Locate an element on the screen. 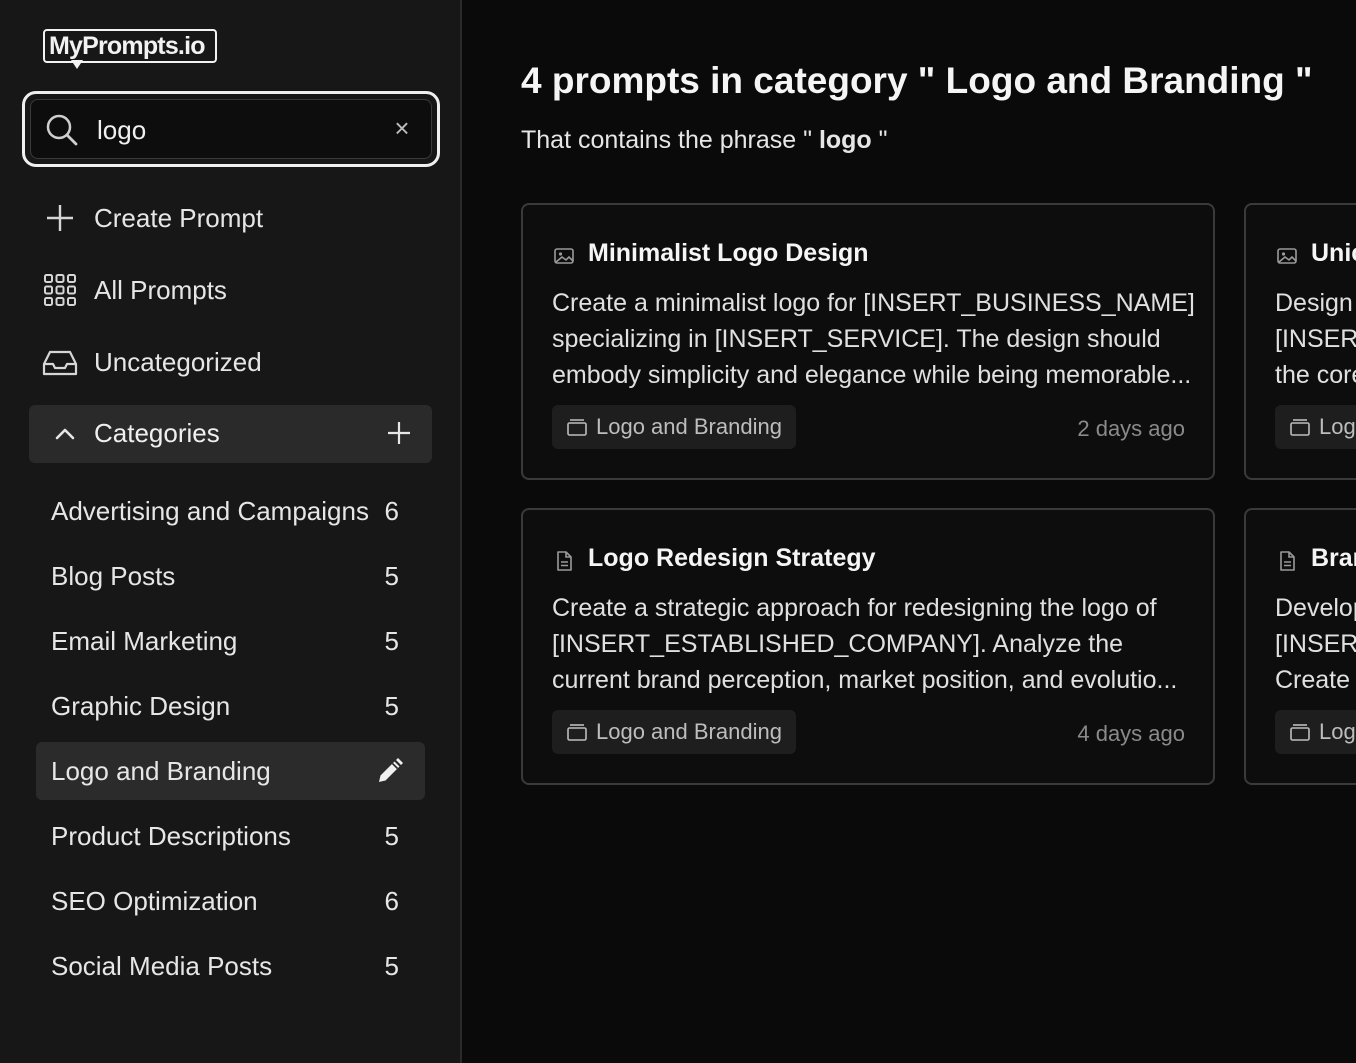  category-item-logo-and-branding: Logo and Branding is located at coordinates (230, 771).